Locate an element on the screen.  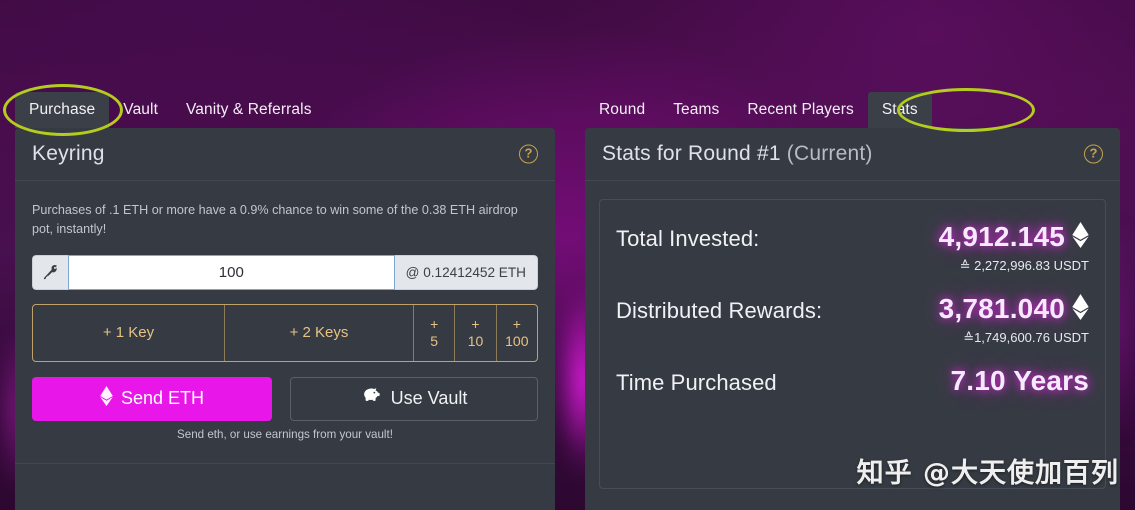
tab-stats: Stats is located at coordinates (899, 110).